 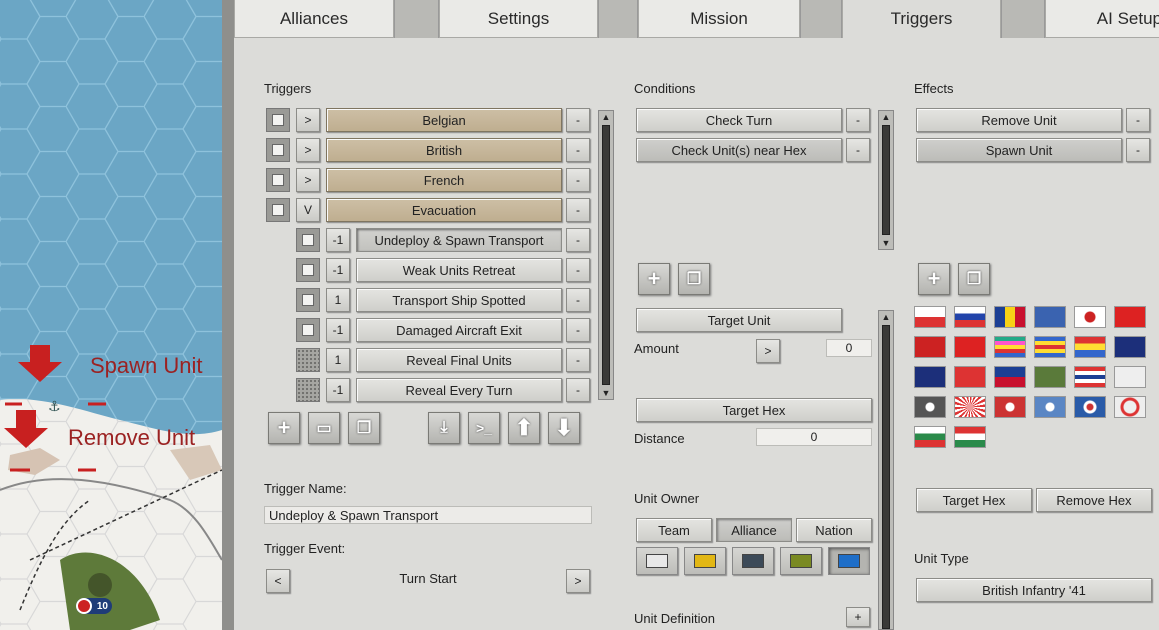 I want to click on condition-params-scrollbar: ▲, so click(x=886, y=470).